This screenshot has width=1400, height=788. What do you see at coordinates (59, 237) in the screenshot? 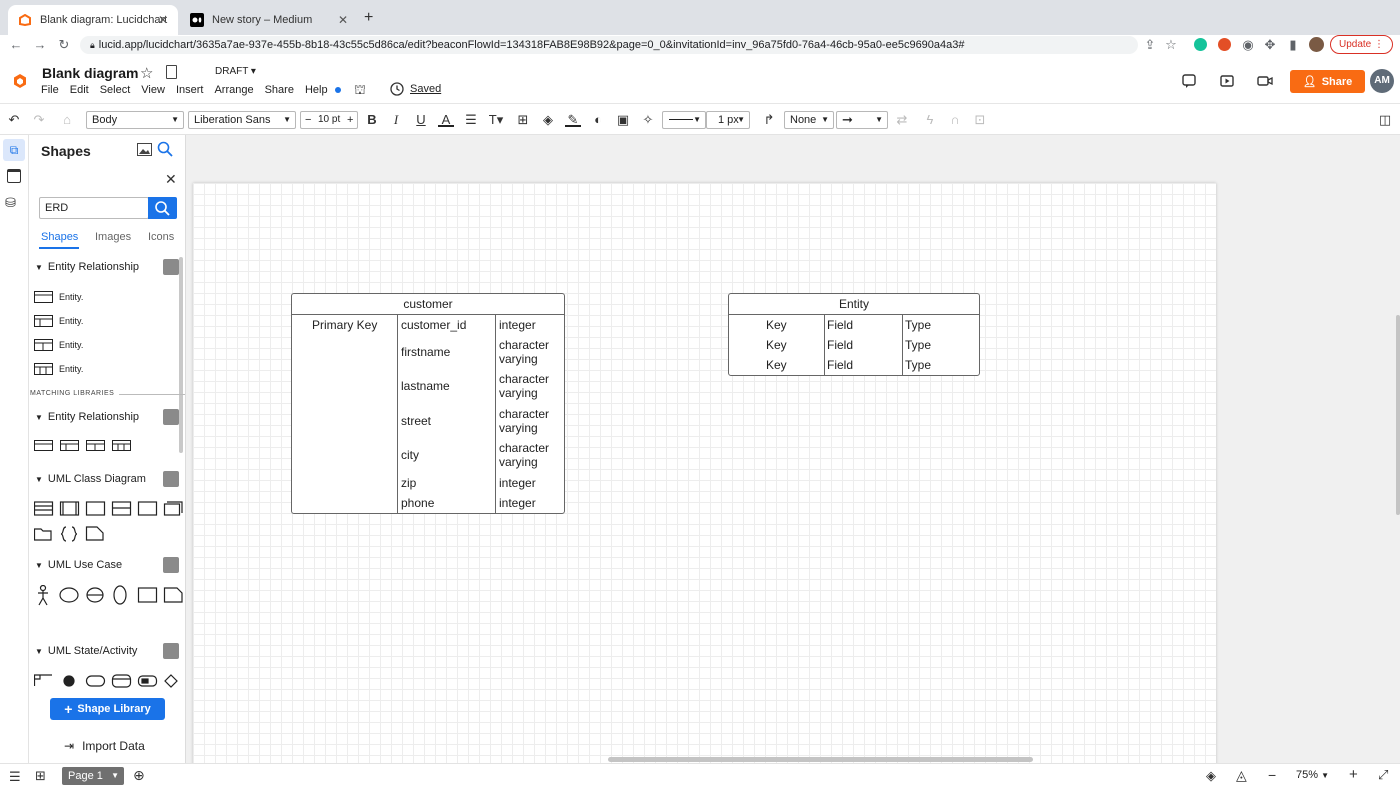
I see `tab-shapes: Shapes` at bounding box center [59, 237].